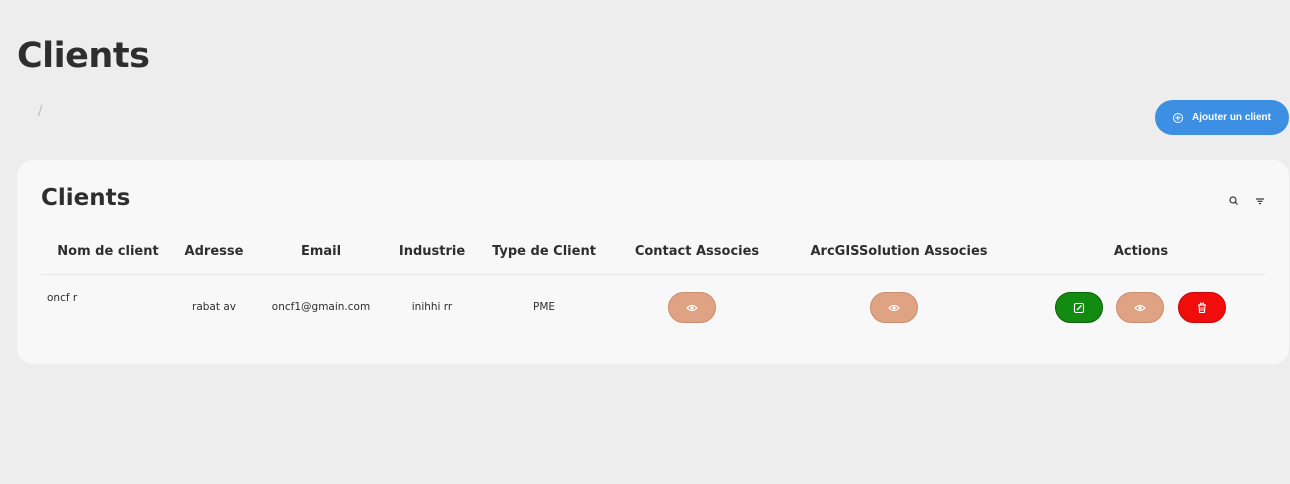  What do you see at coordinates (1178, 117) in the screenshot?
I see `plus-circle-icon` at bounding box center [1178, 117].